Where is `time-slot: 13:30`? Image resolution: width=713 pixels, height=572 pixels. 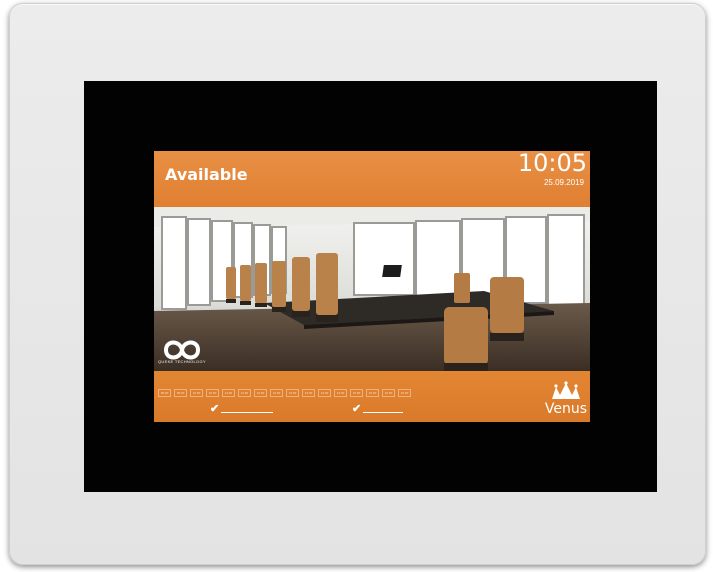 time-slot: 13:30 is located at coordinates (308, 393).